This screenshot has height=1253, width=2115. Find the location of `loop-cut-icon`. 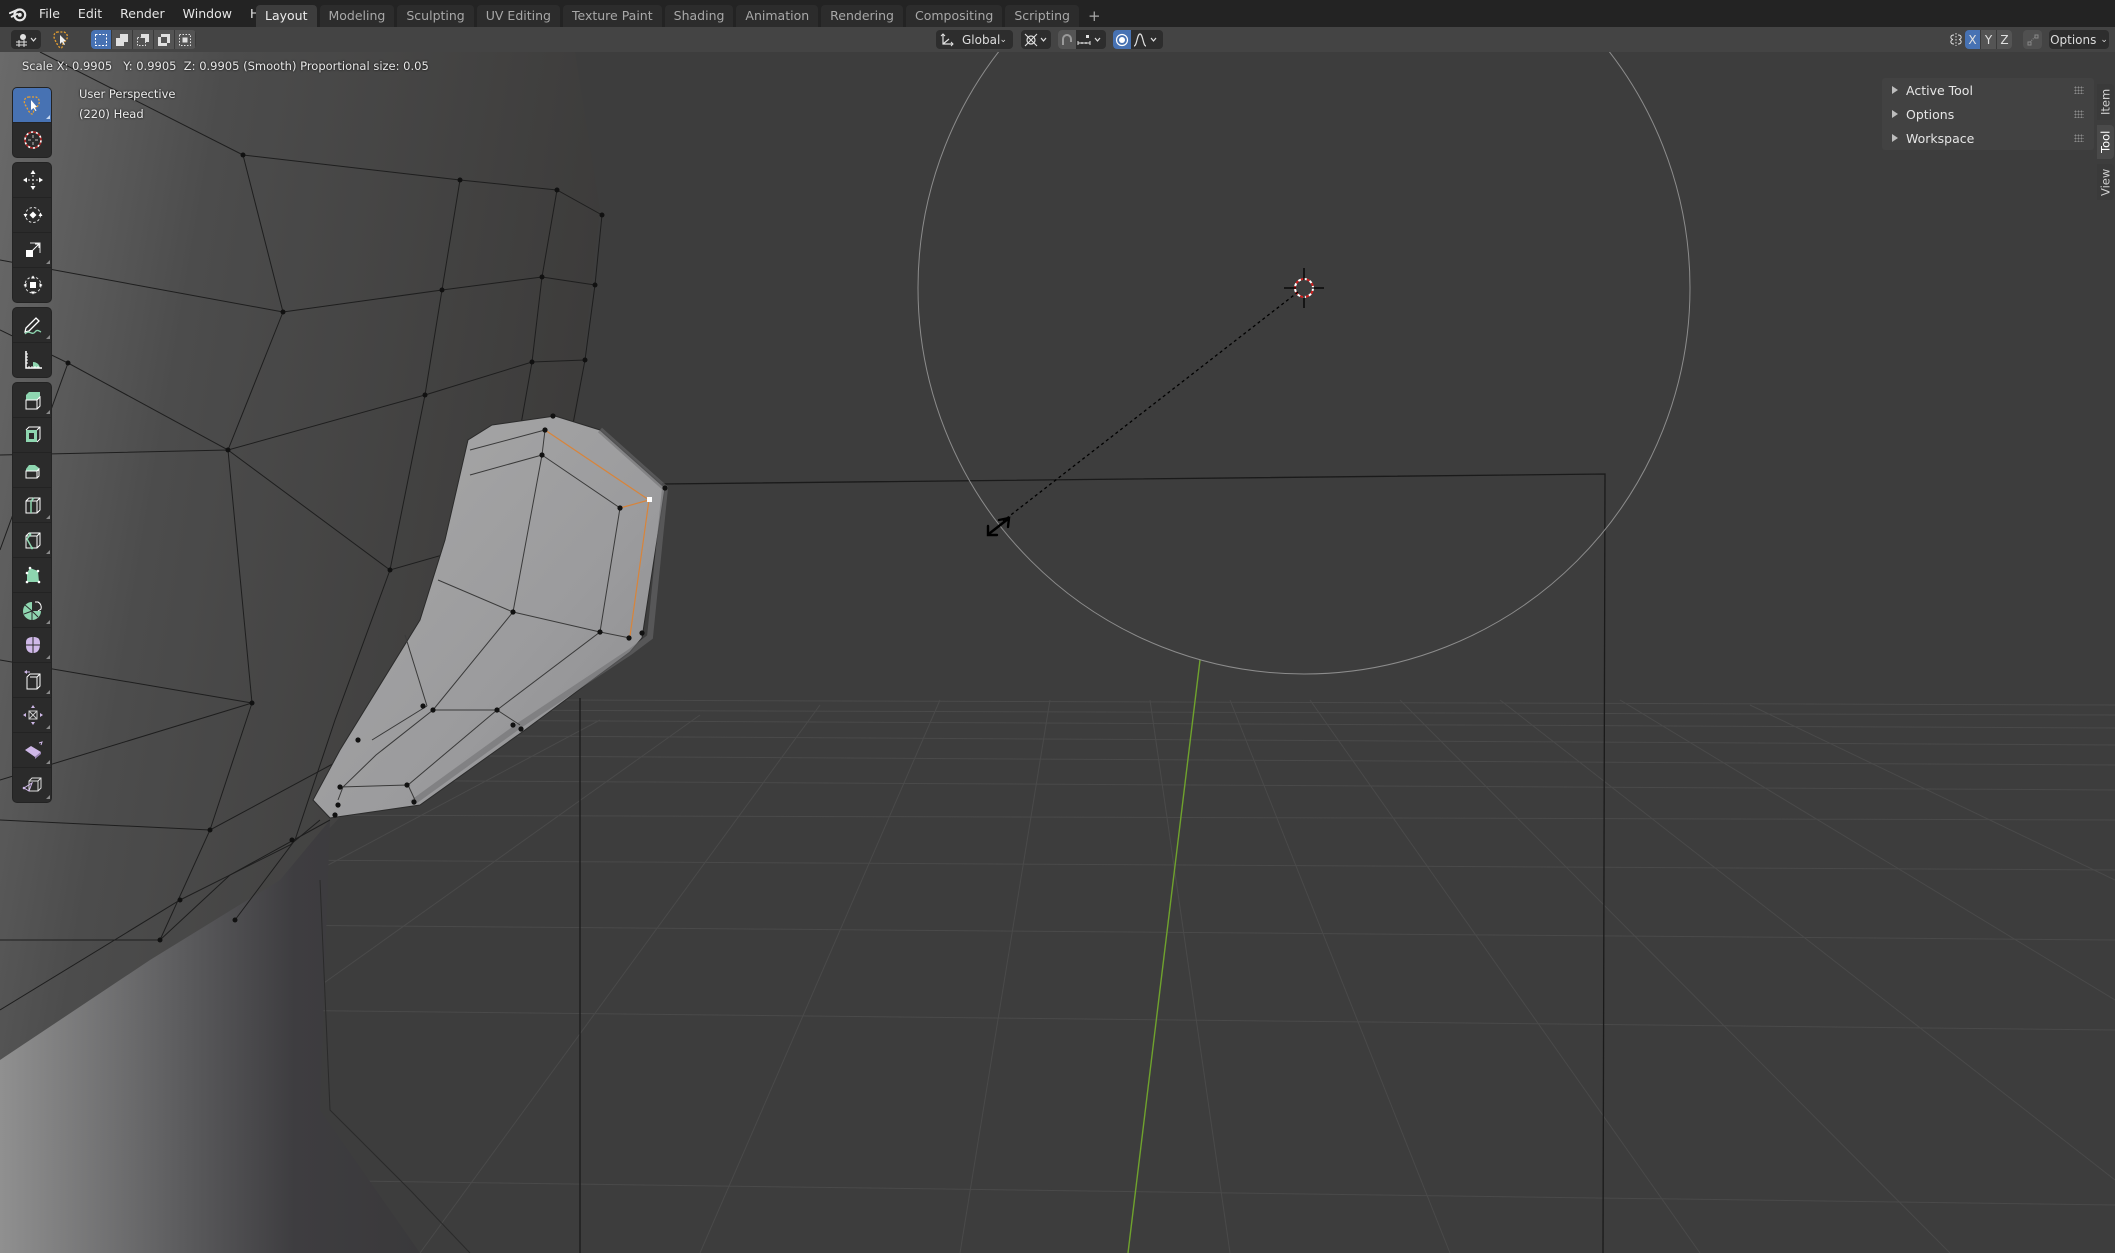

loop-cut-icon is located at coordinates (33, 505).